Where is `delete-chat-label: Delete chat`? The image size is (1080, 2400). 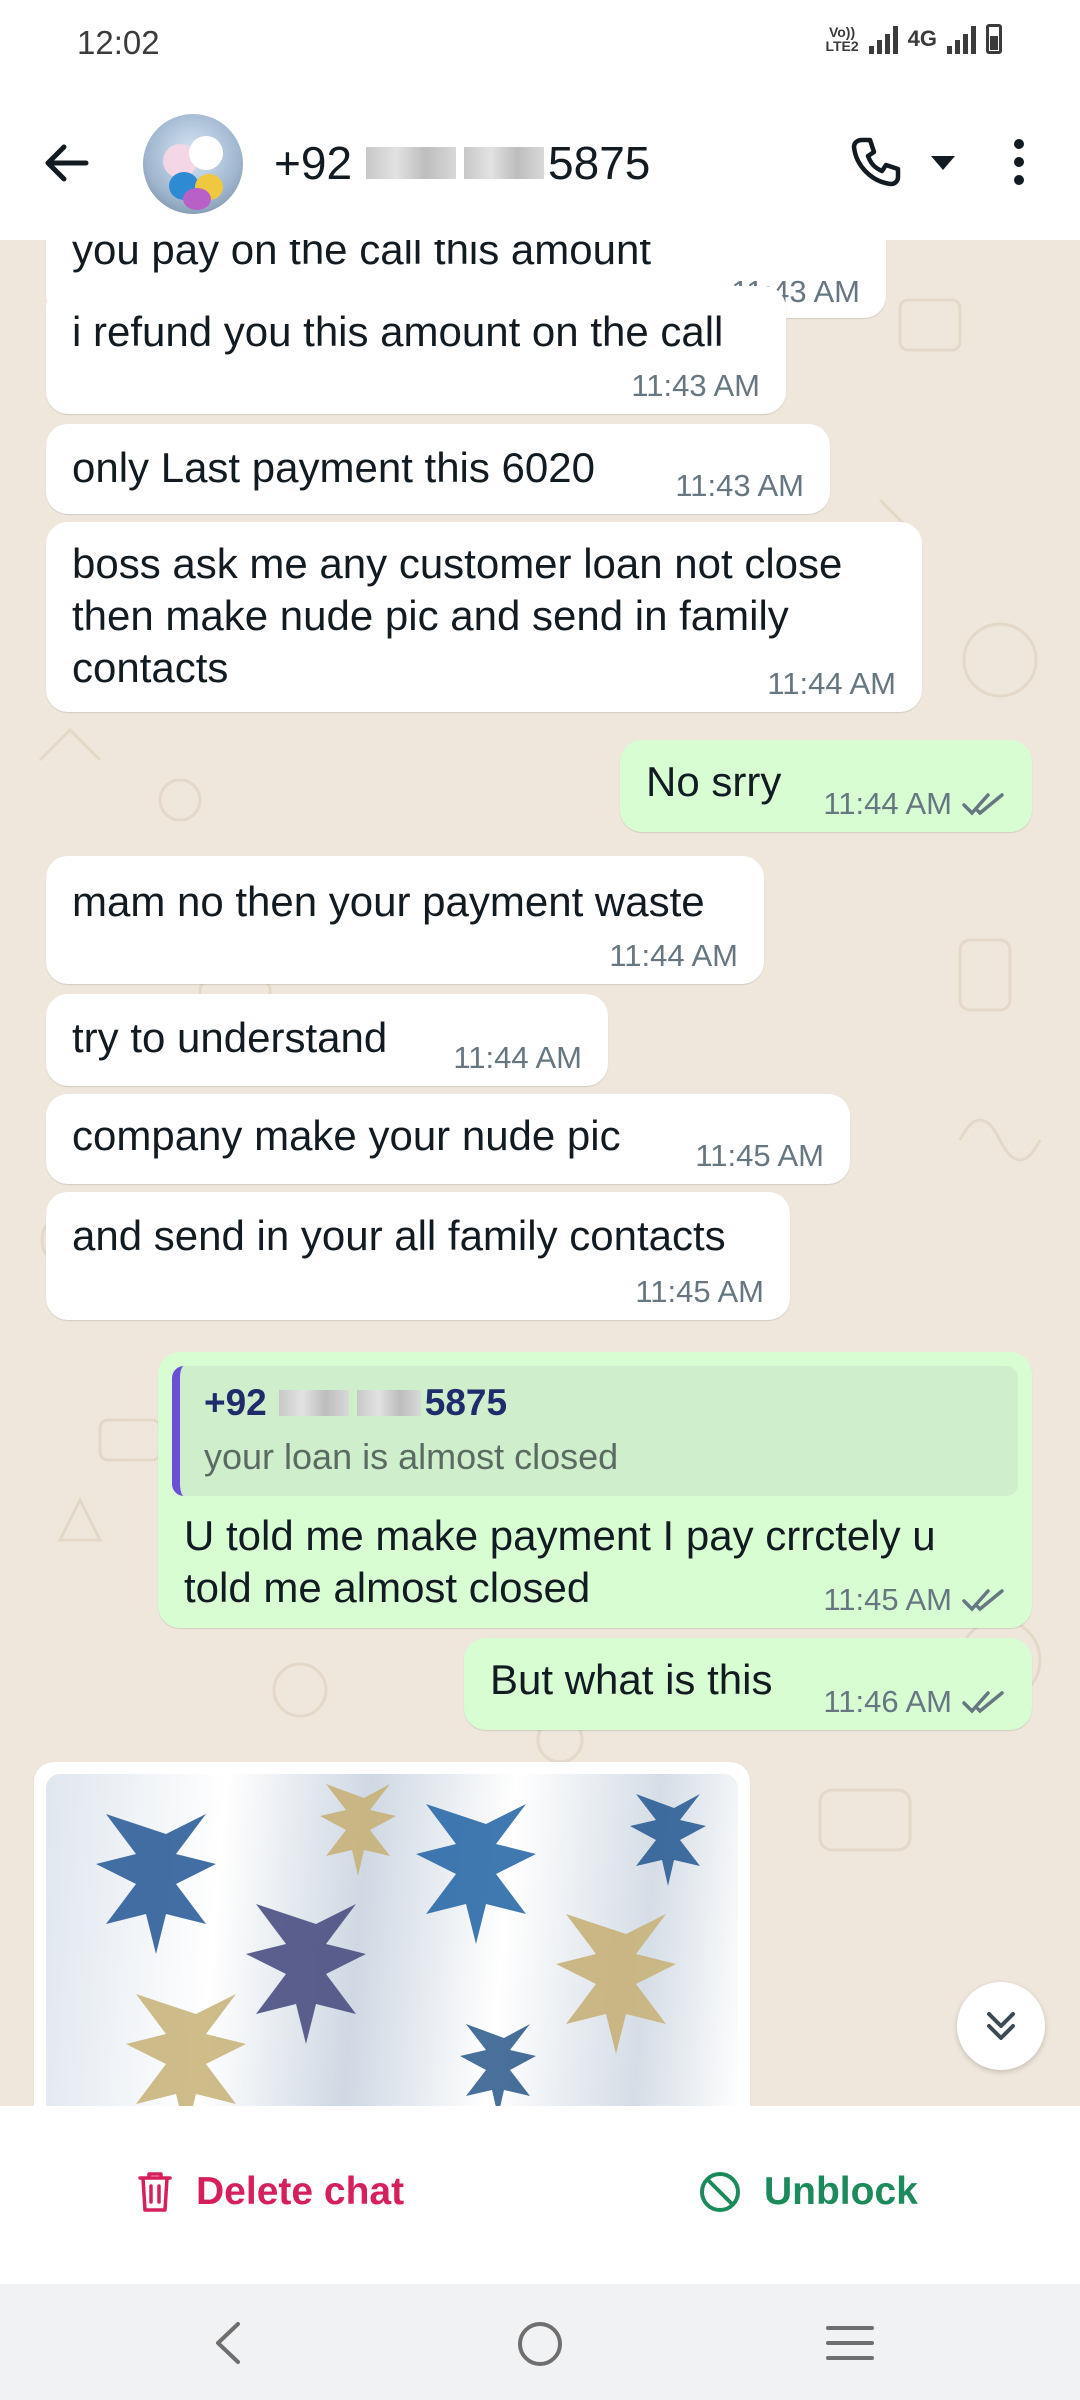 delete-chat-label: Delete chat is located at coordinates (300, 2191).